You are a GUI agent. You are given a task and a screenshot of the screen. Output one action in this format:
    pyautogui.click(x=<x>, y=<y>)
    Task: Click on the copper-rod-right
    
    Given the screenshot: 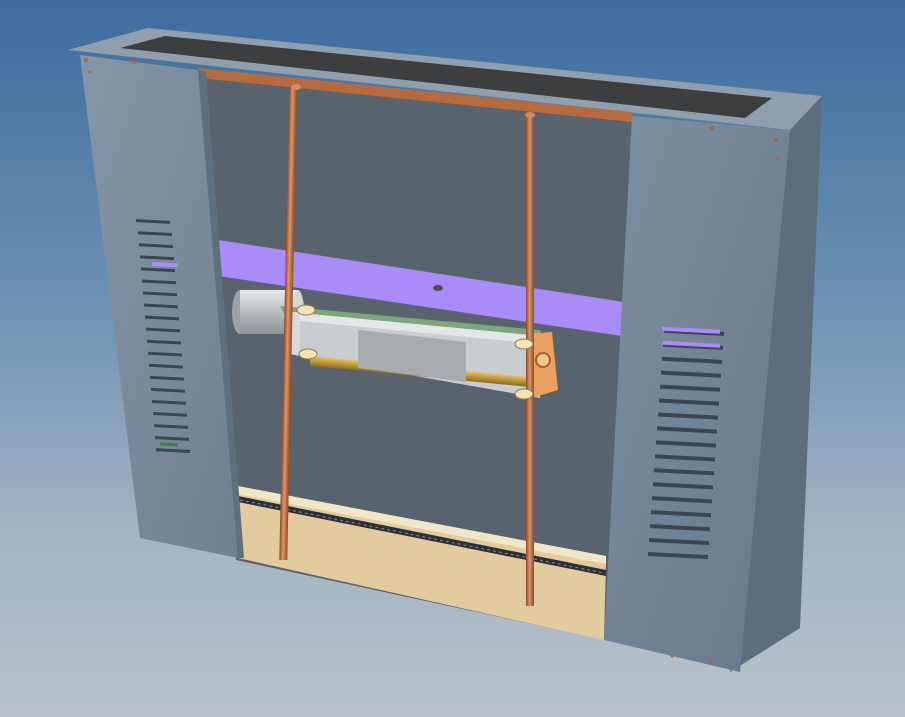 What is the action you would take?
    pyautogui.click(x=530, y=360)
    